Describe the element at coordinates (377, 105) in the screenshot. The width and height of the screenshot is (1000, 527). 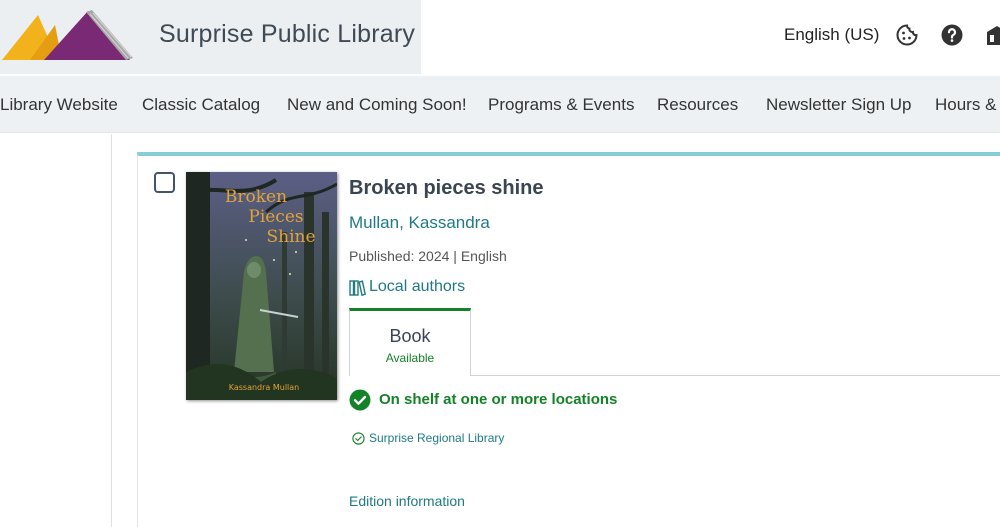
I see `nav-new-and-coming-soon: New and Coming Soon!` at that location.